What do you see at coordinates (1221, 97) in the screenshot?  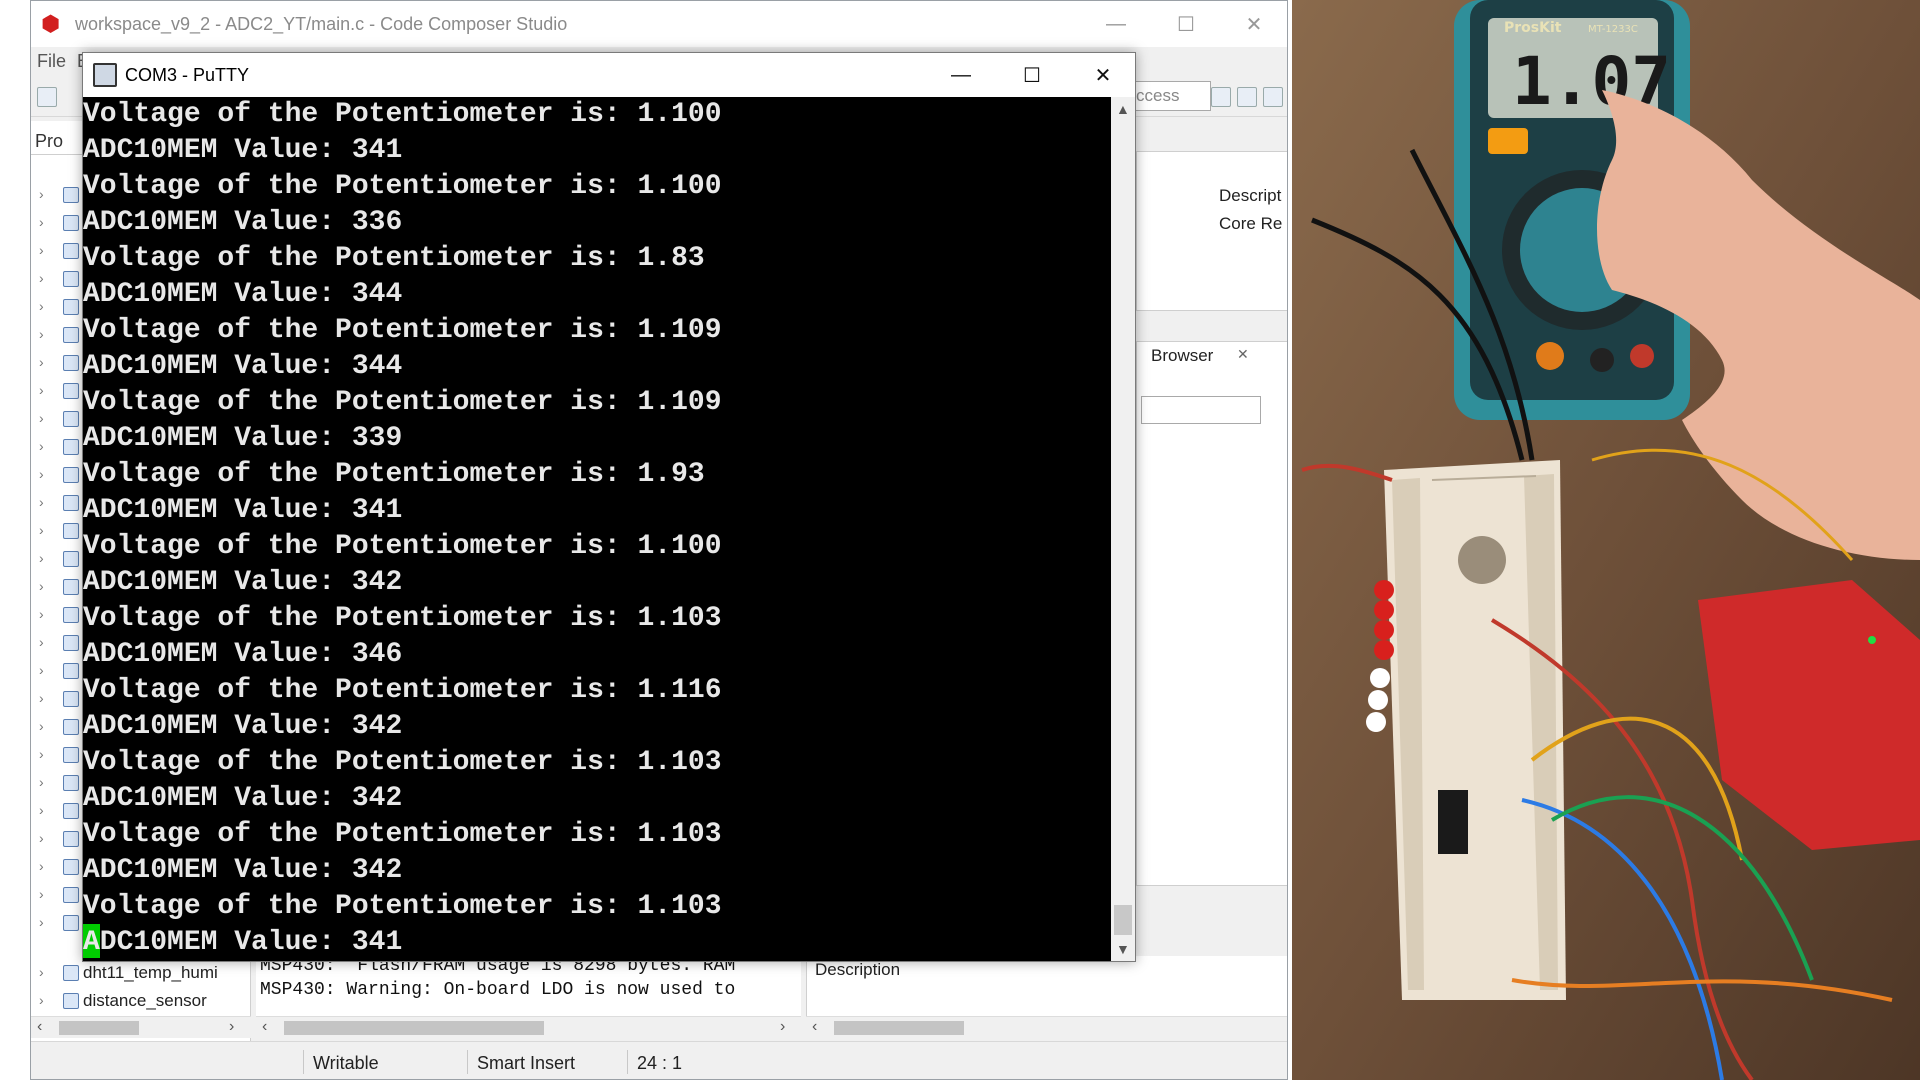 I see `perspective-icon` at bounding box center [1221, 97].